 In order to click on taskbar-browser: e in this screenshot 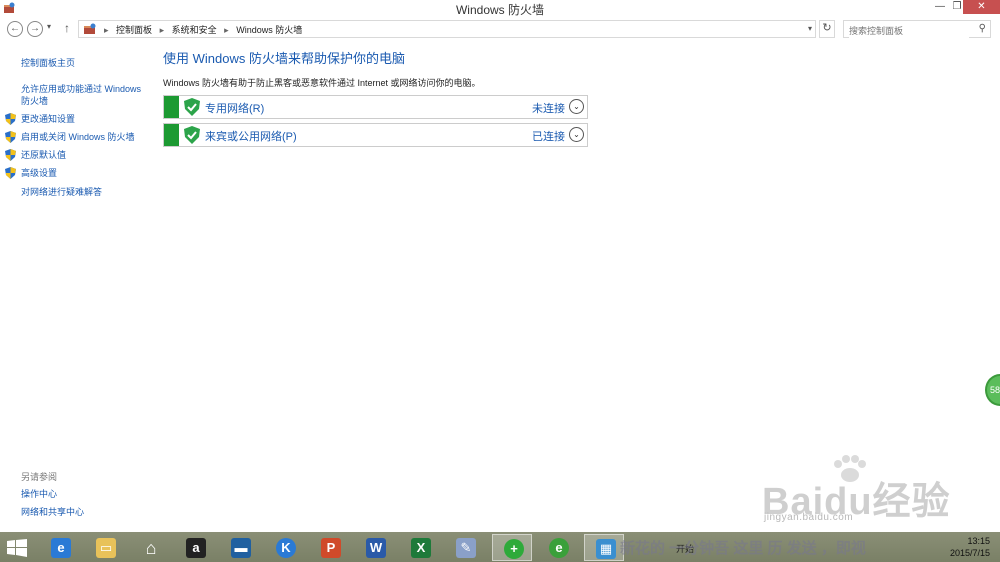, I will do `click(558, 547)`.